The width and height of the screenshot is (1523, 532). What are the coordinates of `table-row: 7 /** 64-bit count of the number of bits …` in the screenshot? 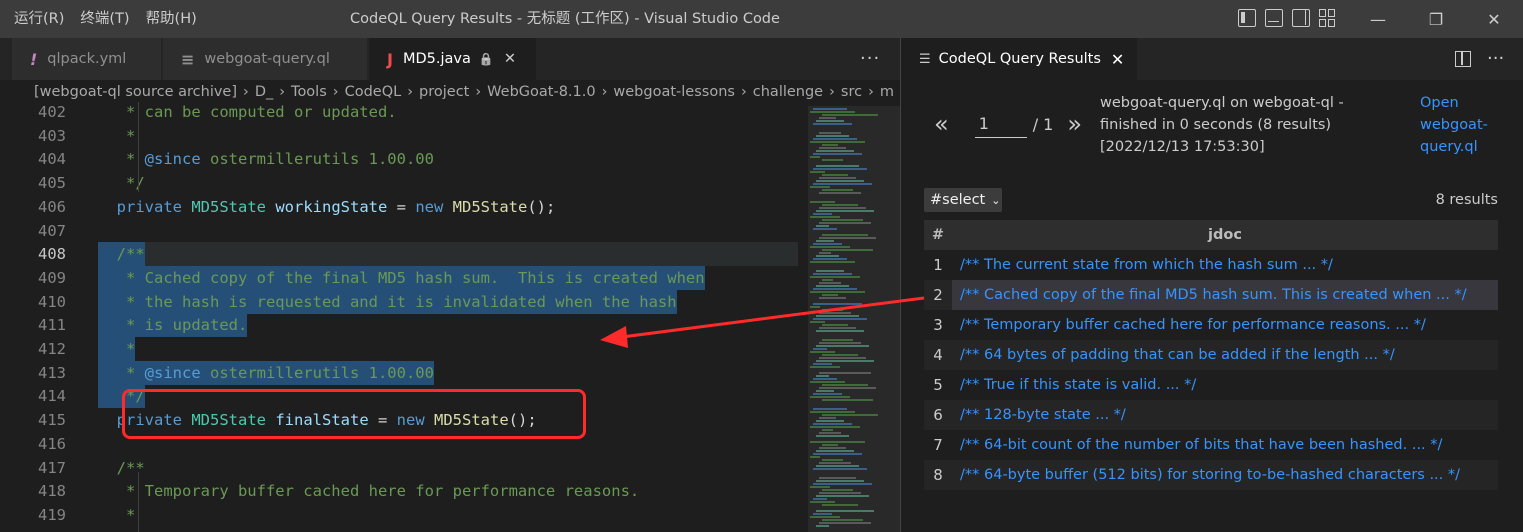 It's located at (1211, 445).